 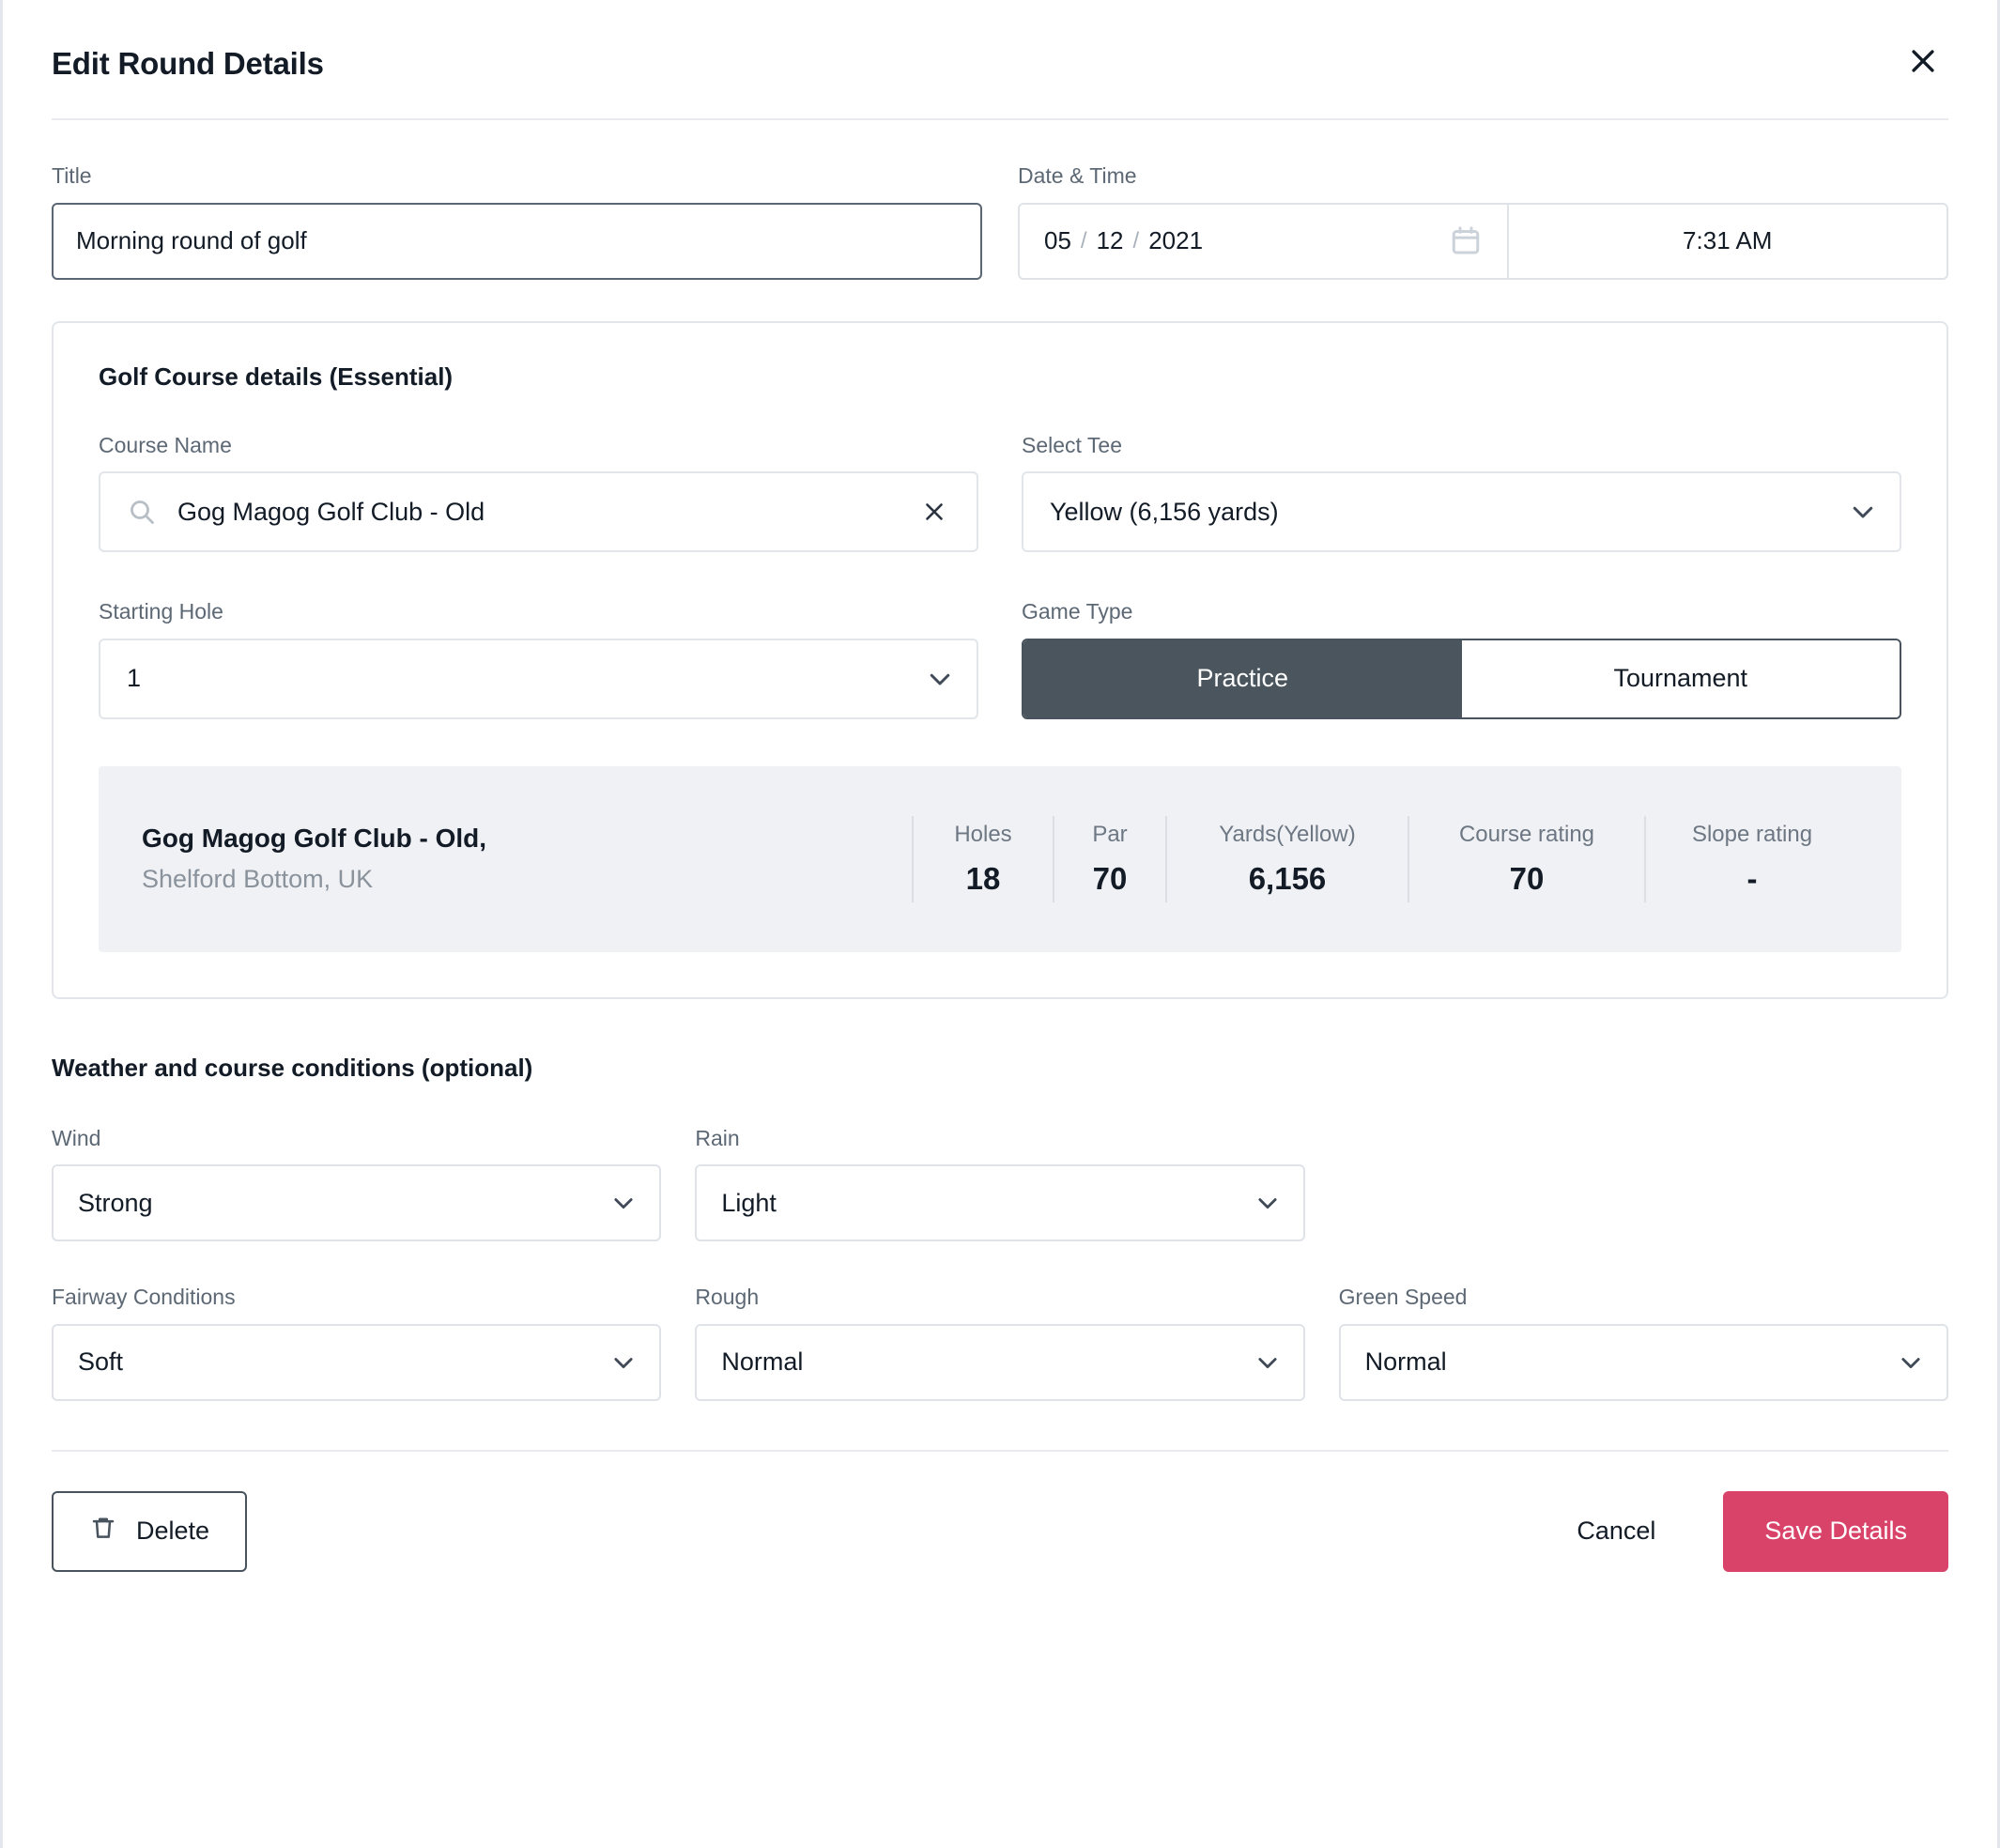 I want to click on title-field-group: Title Morning round of golf, so click(x=517, y=221).